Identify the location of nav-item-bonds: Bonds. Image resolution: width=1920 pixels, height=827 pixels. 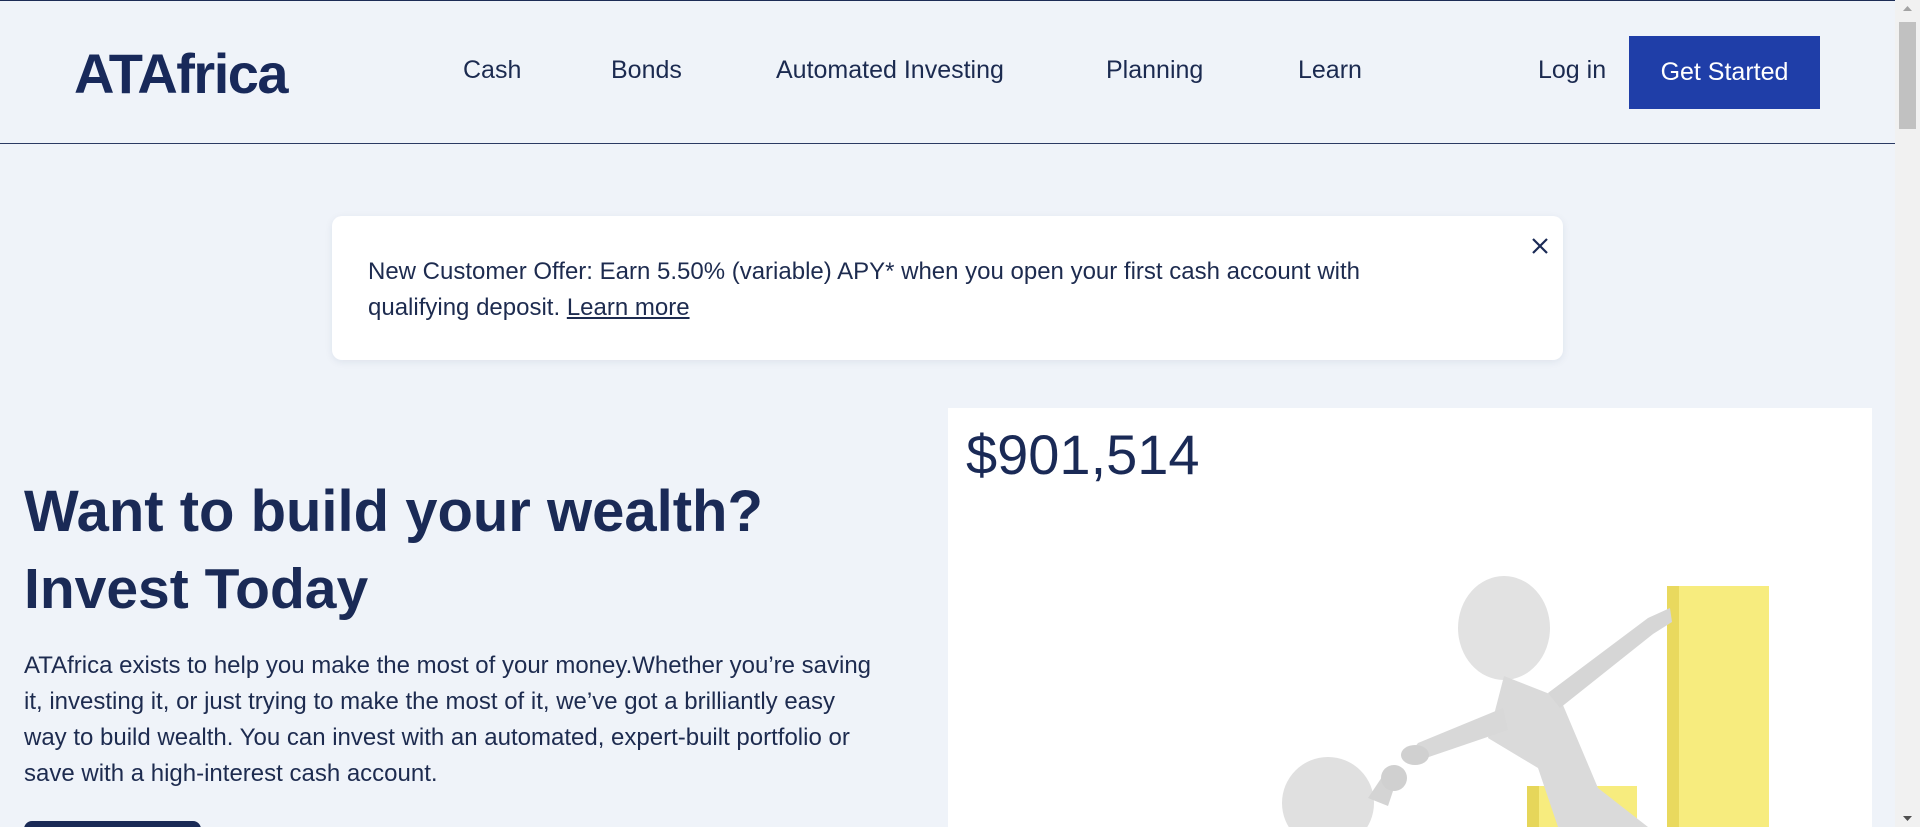
(646, 70).